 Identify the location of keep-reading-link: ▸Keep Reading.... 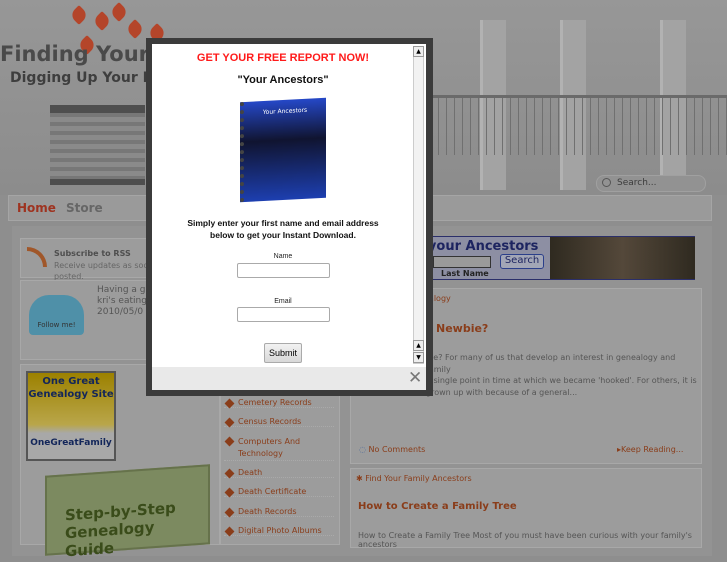
(650, 449).